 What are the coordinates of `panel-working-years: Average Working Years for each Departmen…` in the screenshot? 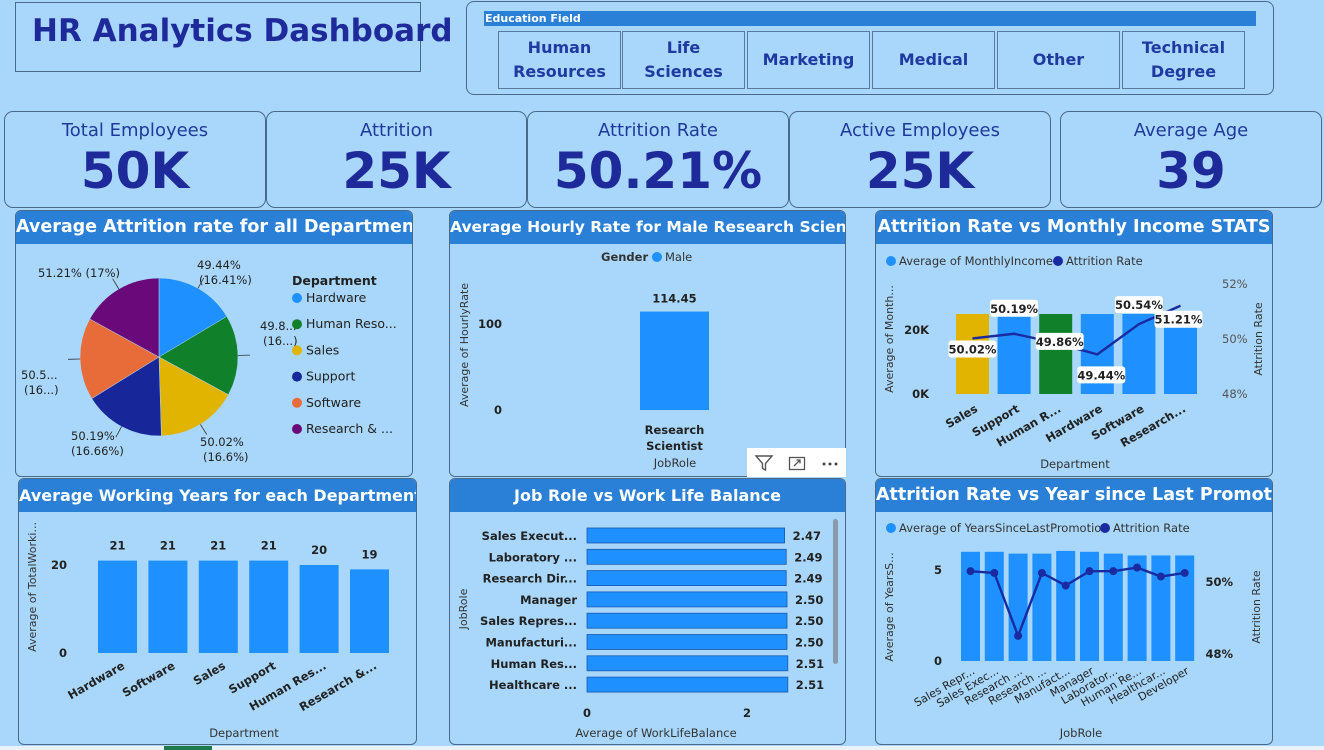 It's located at (217, 611).